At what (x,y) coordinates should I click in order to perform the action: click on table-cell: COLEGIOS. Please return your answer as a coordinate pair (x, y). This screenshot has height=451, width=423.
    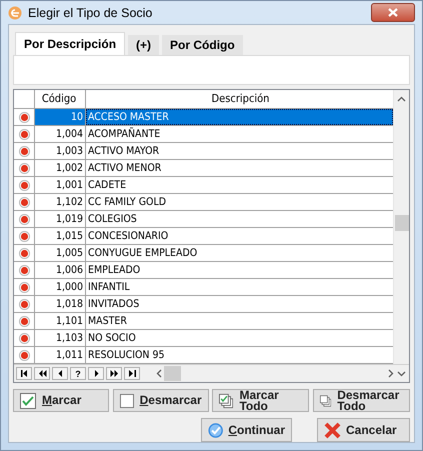
    Looking at the image, I should click on (239, 219).